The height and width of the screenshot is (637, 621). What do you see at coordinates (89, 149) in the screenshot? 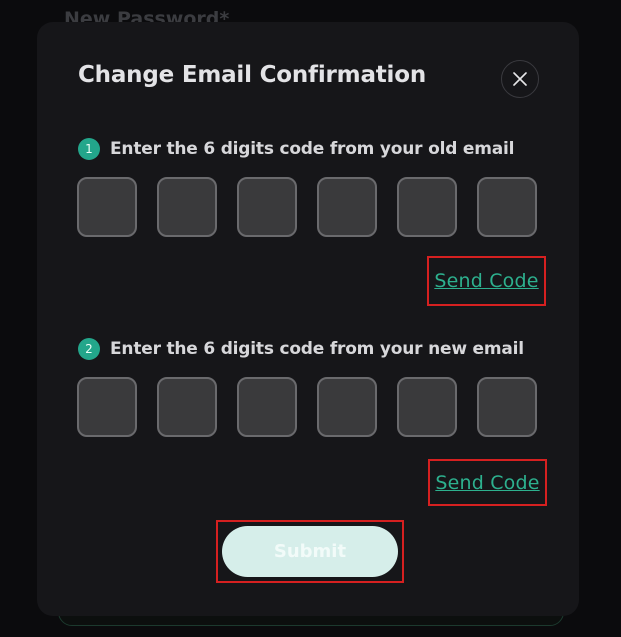
I see `step-1-badge: 1` at bounding box center [89, 149].